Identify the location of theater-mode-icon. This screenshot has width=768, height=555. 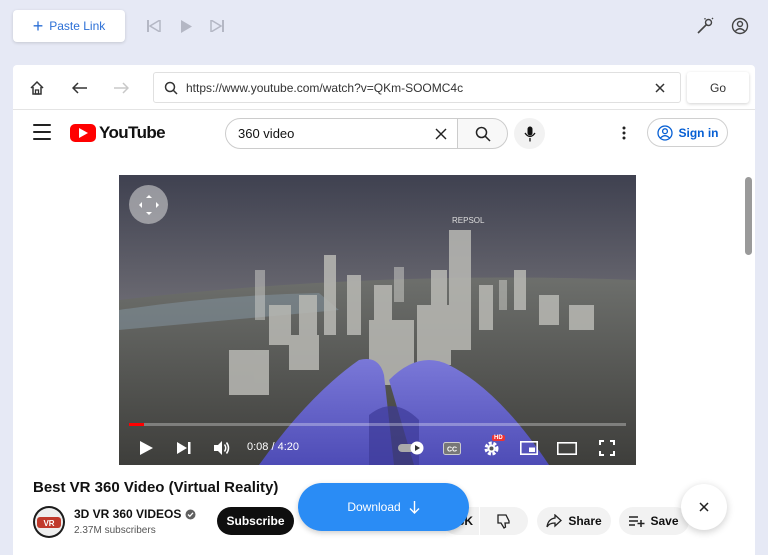
(567, 448).